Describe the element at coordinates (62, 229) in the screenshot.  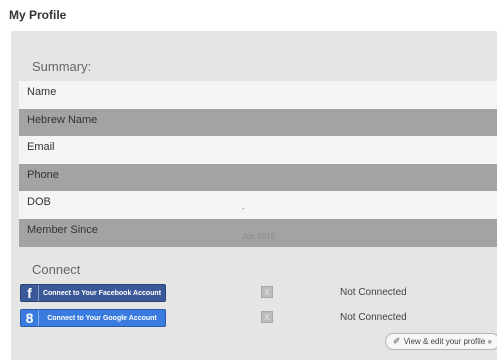
I see `row-label: Member Since` at that location.